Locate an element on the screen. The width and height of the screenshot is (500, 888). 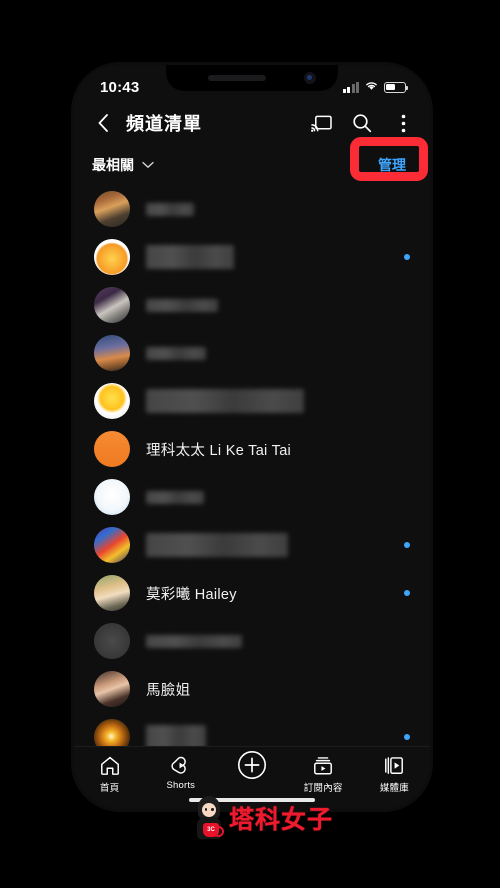
shorts-icon is located at coordinates (181, 765).